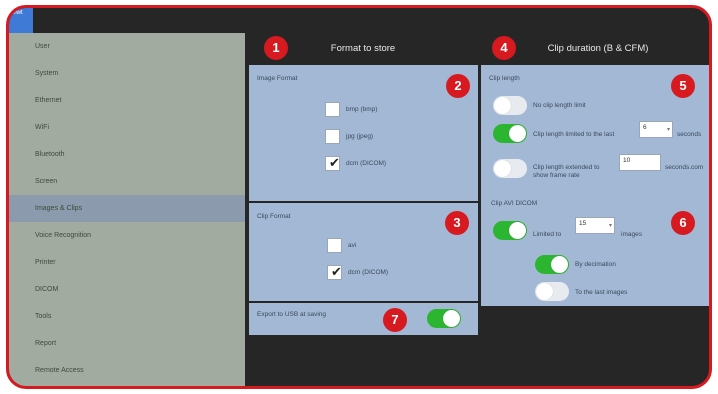  I want to click on clip-avi-dicom-title: Clip AVI DICOM, so click(514, 203).